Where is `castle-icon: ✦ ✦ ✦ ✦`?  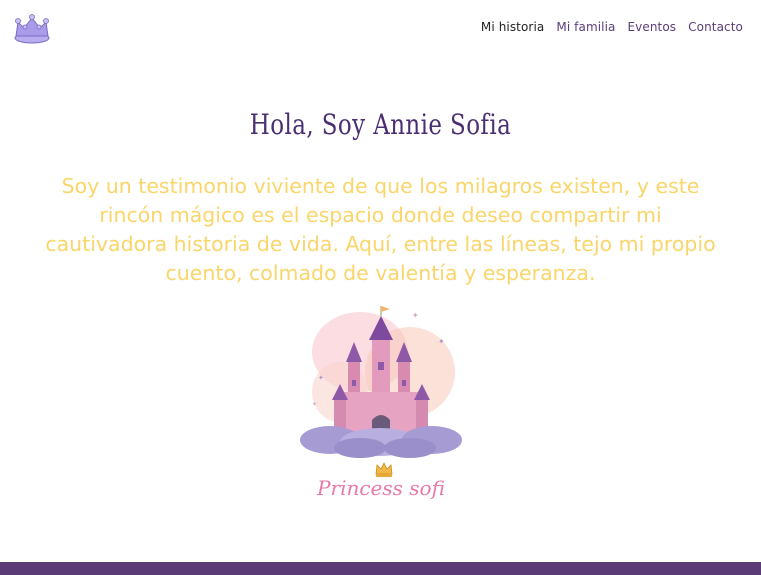
castle-icon: ✦ ✦ ✦ ✦ is located at coordinates (381, 382).